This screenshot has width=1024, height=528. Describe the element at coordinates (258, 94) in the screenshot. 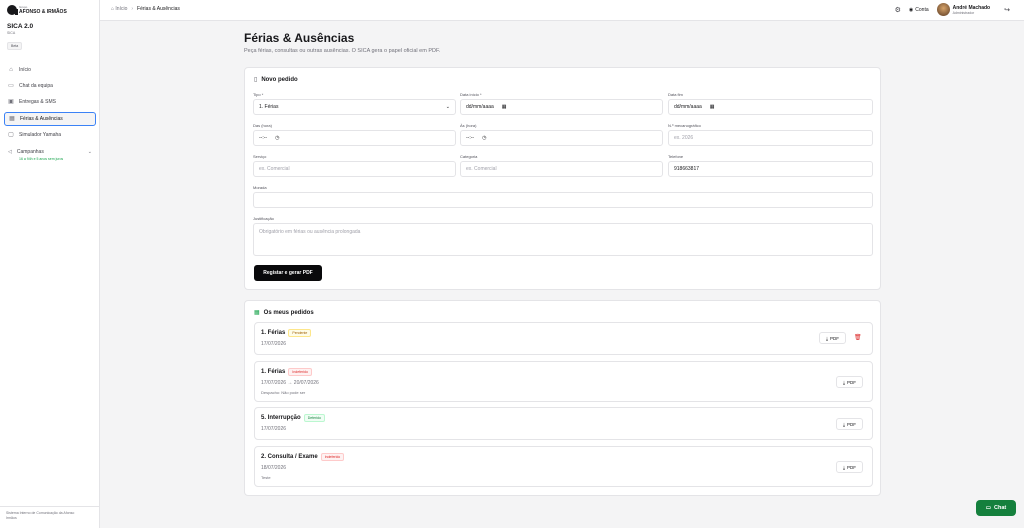

I see `tipo-label: Tipo *` at that location.